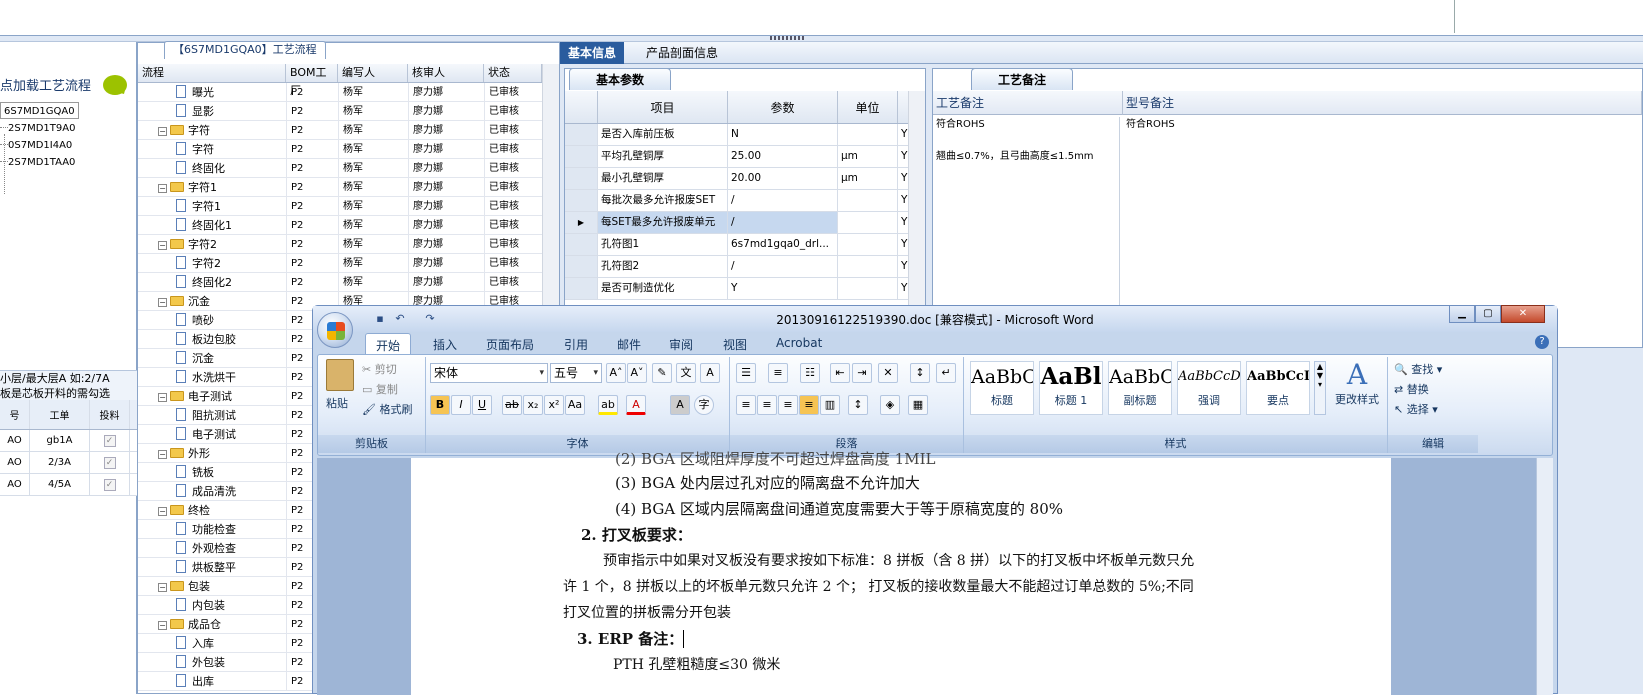  Describe the element at coordinates (195, 92) in the screenshot. I see `process-node: 曝光` at that location.